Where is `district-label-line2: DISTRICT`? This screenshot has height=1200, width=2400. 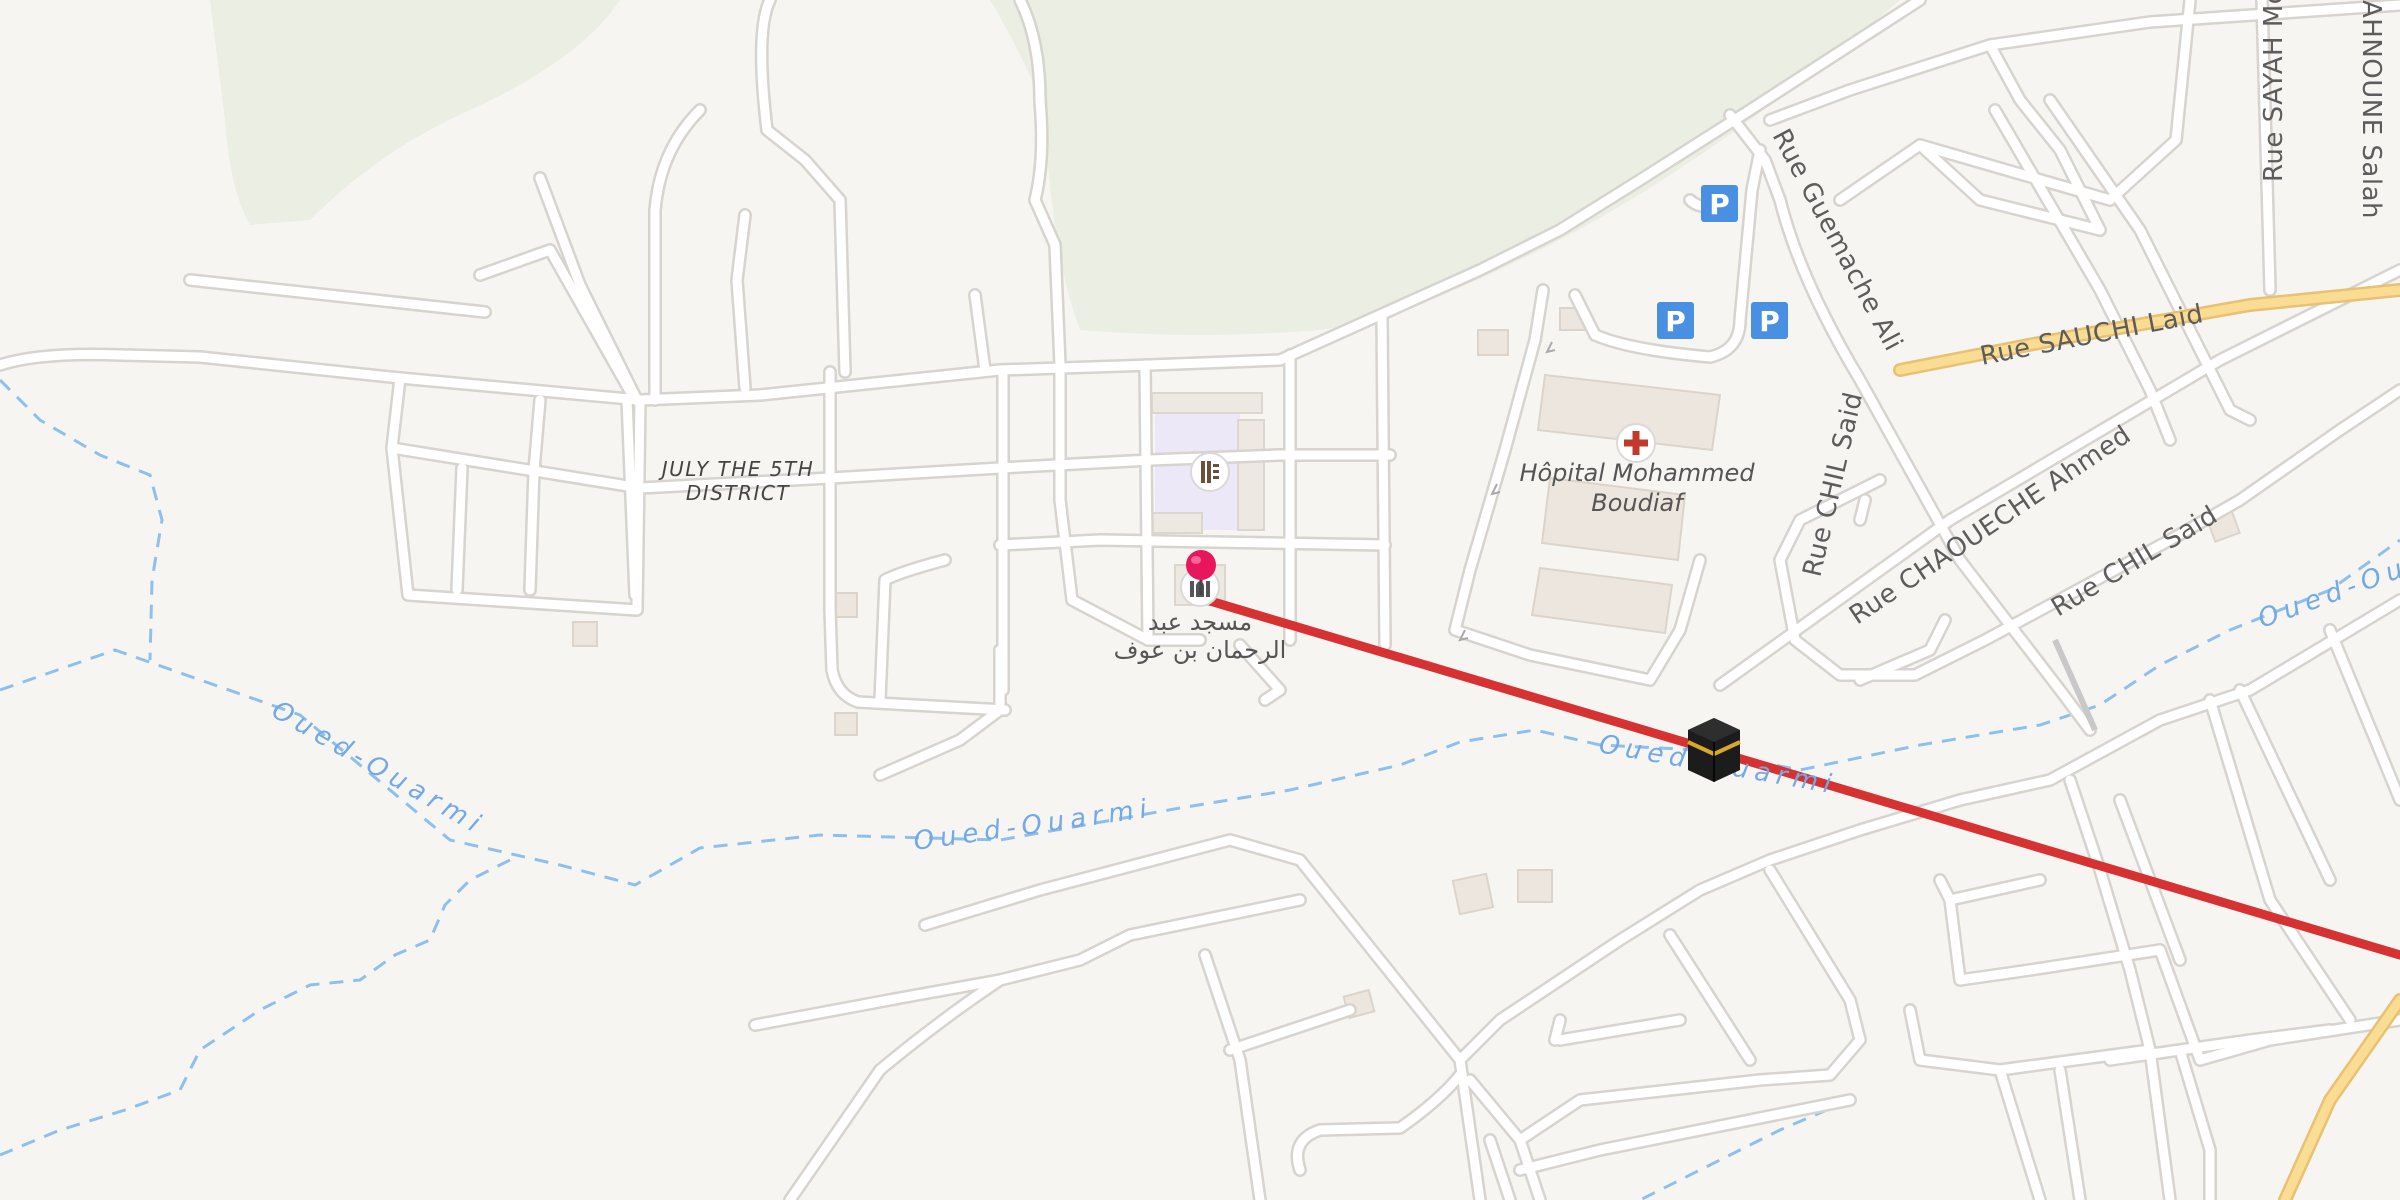 district-label-line2: DISTRICT is located at coordinates (738, 493).